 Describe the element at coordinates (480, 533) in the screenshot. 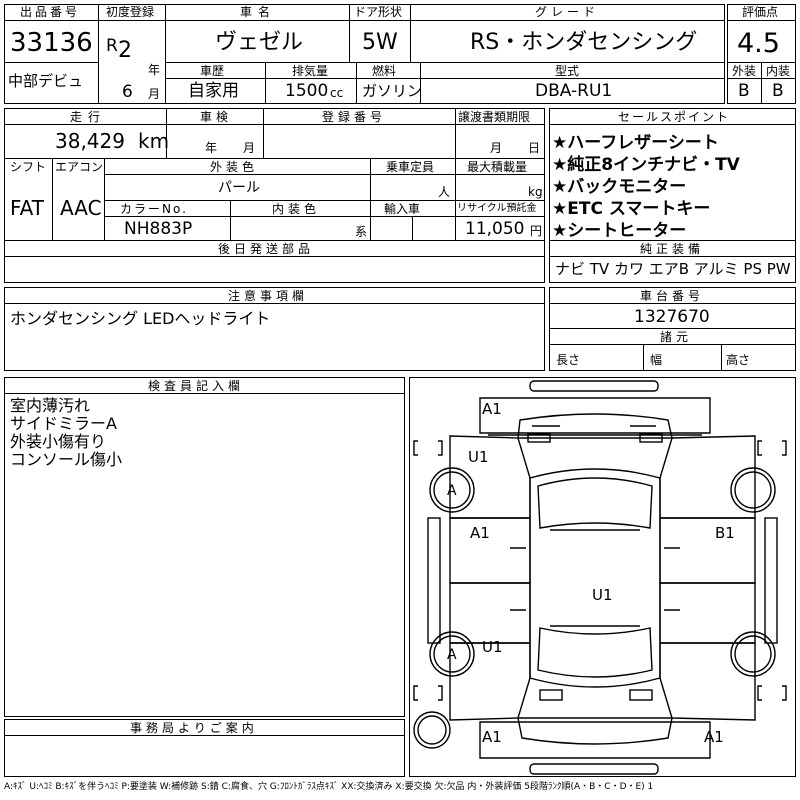

I see `damage-left-front-door: A1` at that location.